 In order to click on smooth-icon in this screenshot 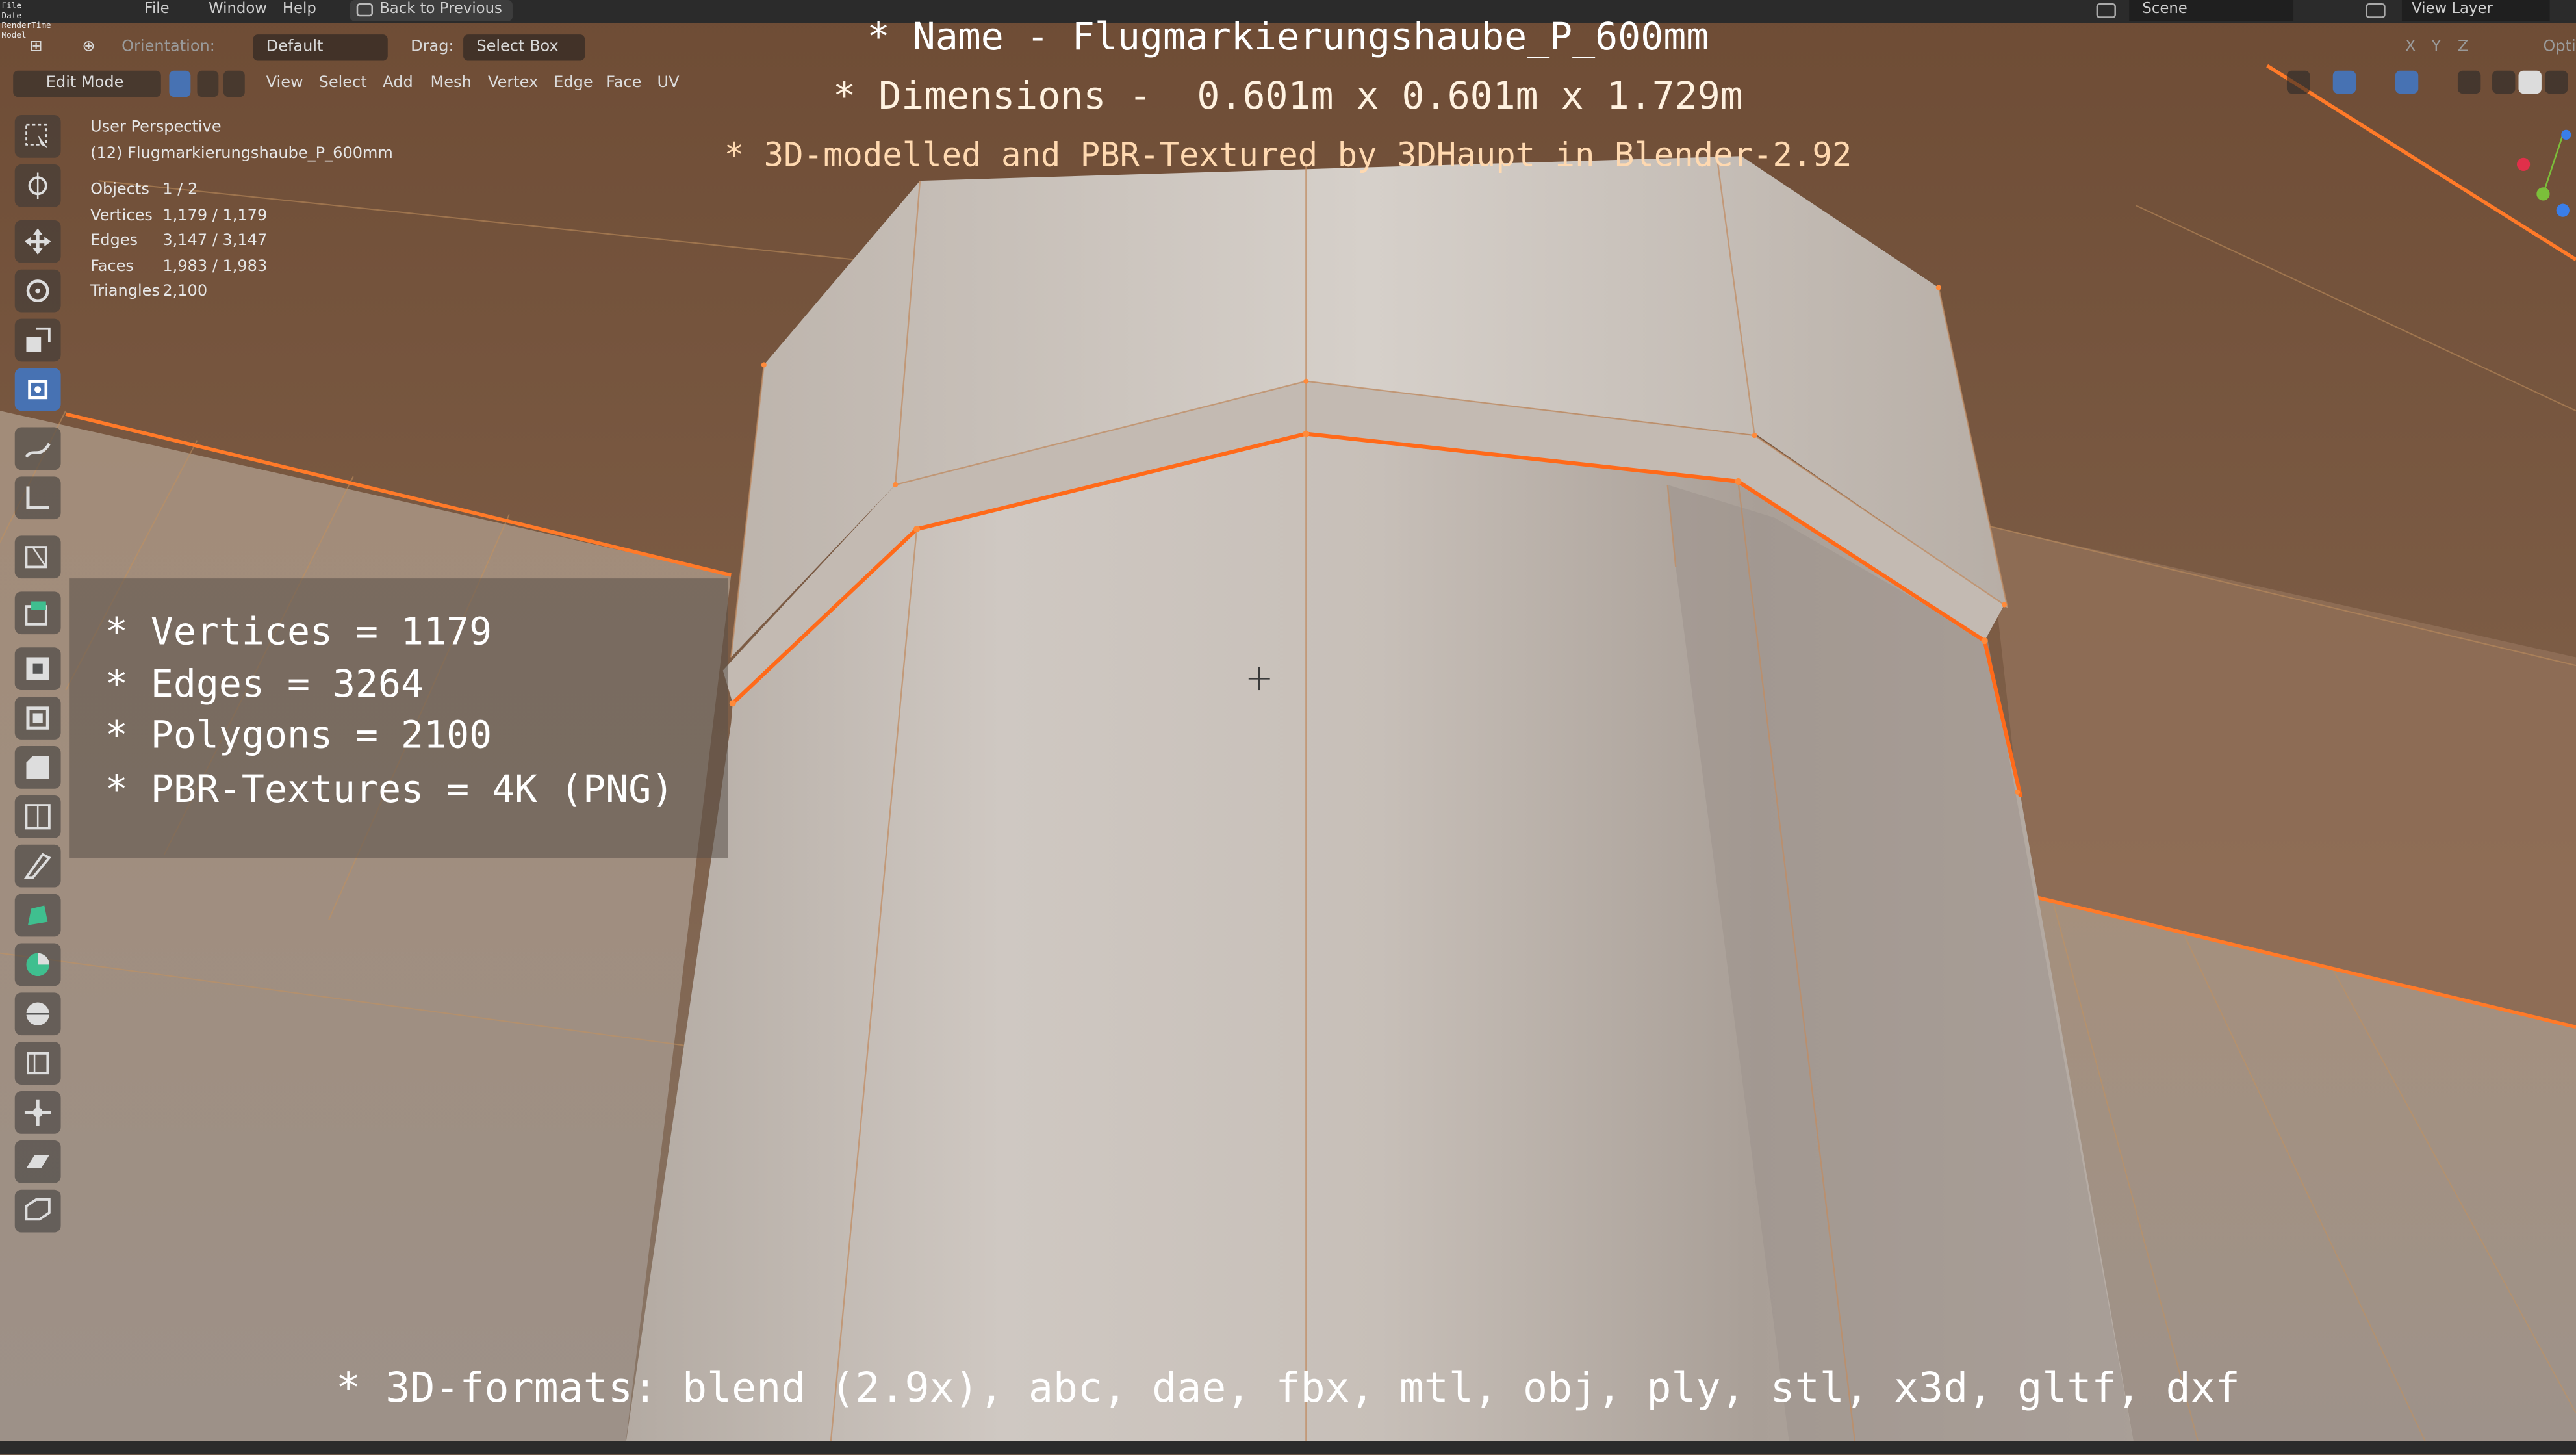, I will do `click(37, 1013)`.